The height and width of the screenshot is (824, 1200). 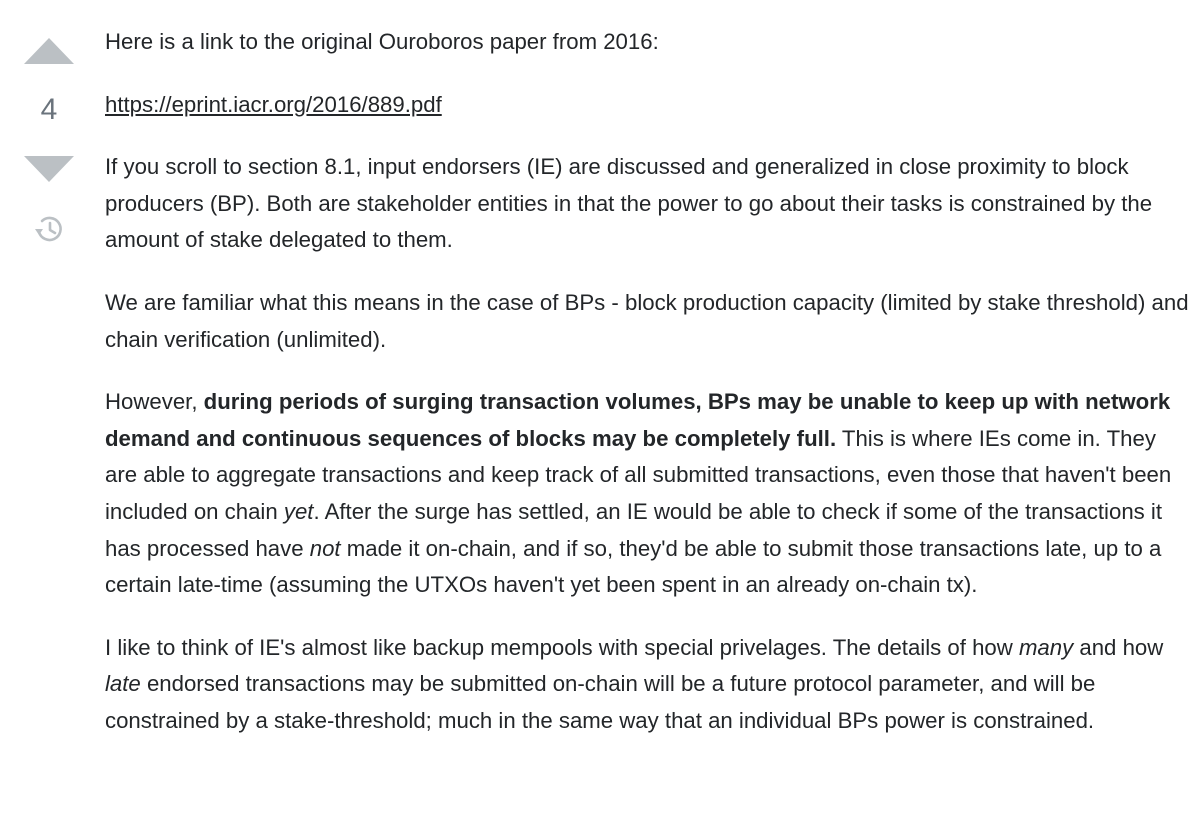 What do you see at coordinates (1118, 647) in the screenshot?
I see `text-span: and how` at bounding box center [1118, 647].